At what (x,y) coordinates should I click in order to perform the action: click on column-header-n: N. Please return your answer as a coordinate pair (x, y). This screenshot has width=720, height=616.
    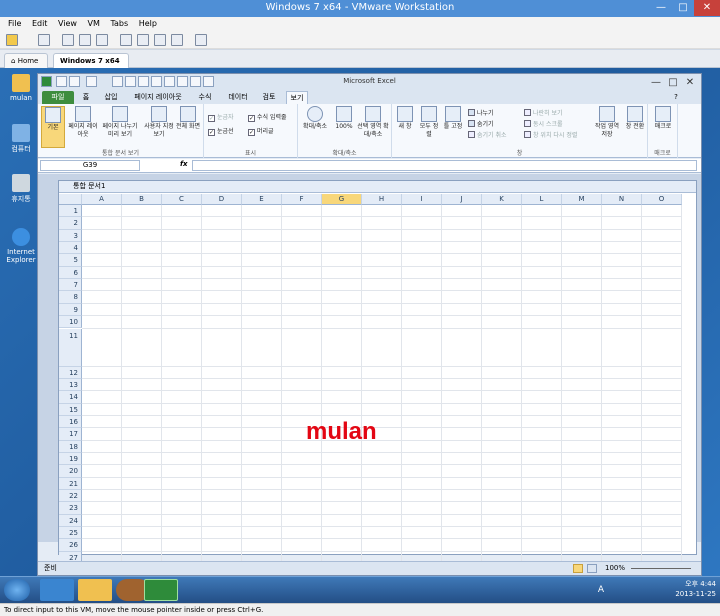
    Looking at the image, I should click on (622, 199).